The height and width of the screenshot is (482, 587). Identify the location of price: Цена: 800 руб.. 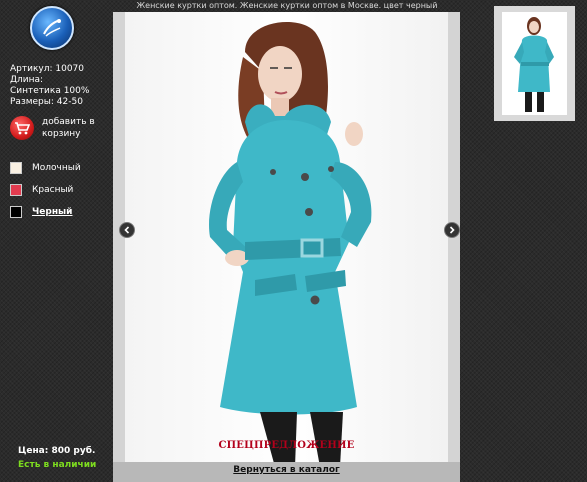
(56, 451).